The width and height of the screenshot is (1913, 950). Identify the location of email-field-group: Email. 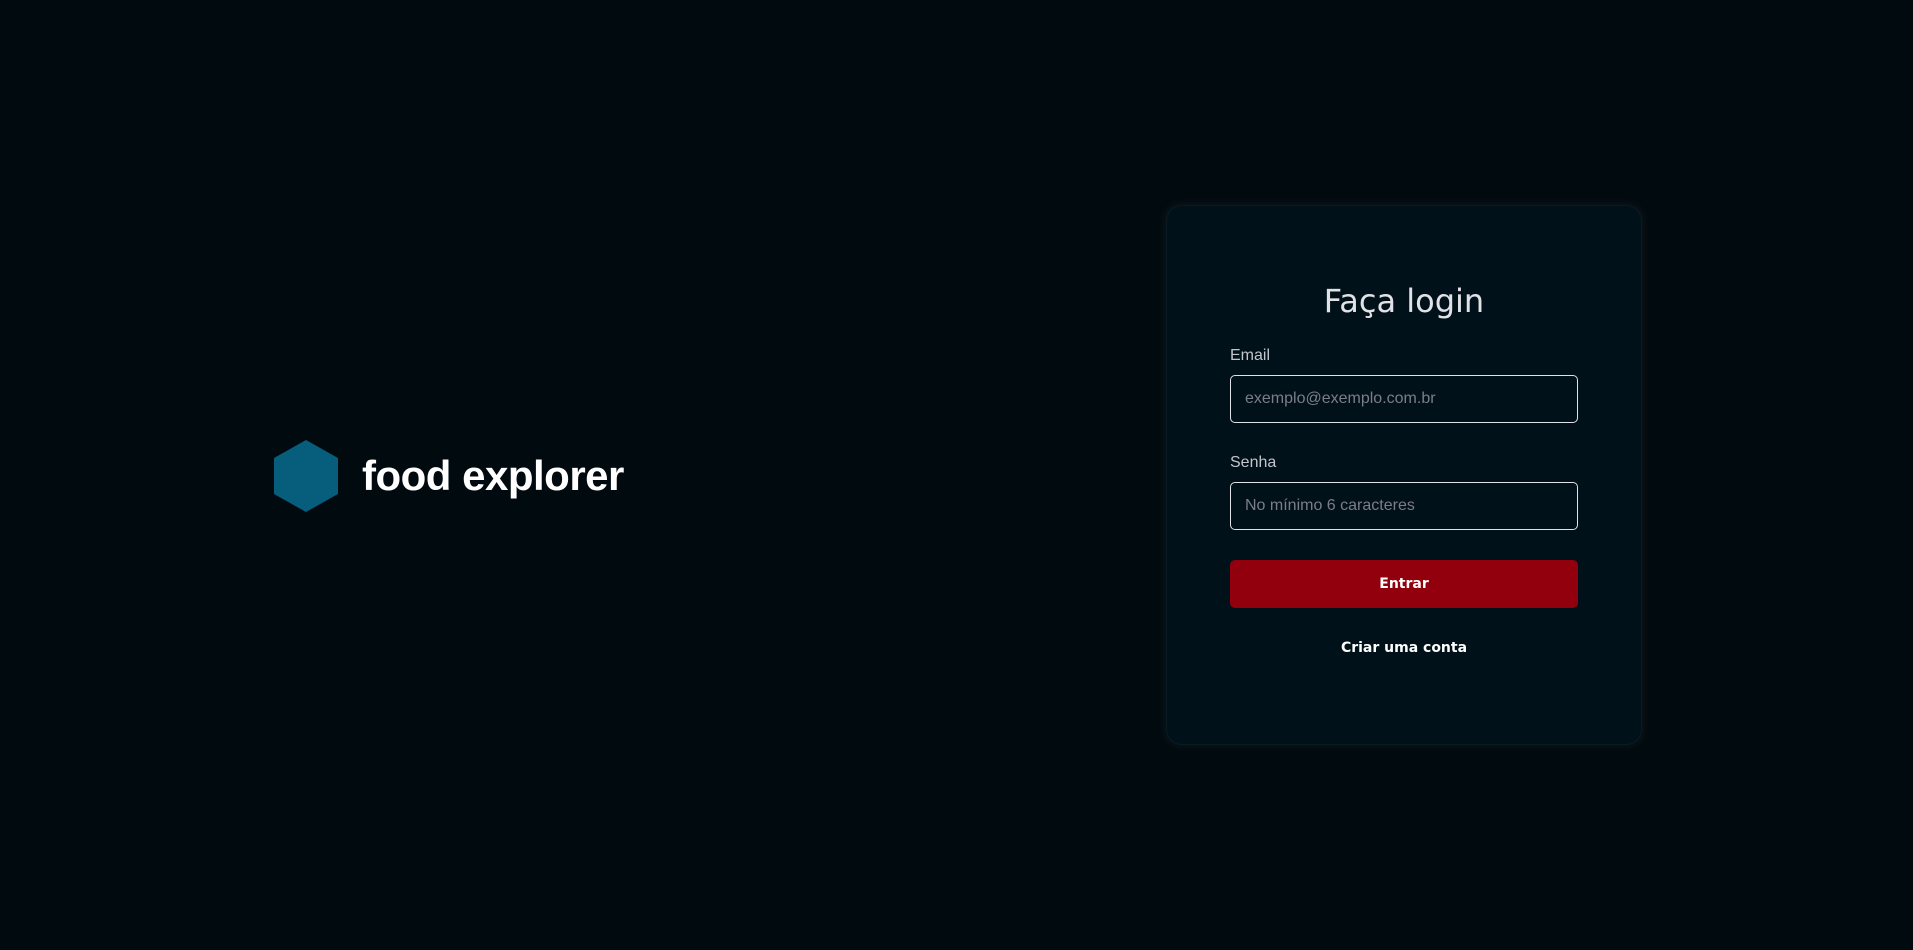
(1404, 384).